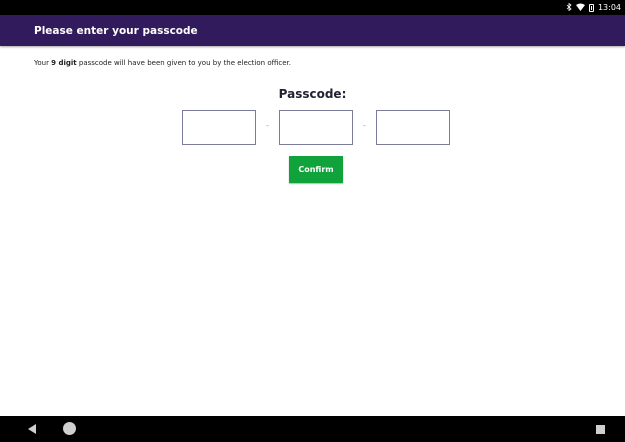 The height and width of the screenshot is (442, 625). What do you see at coordinates (600, 429) in the screenshot?
I see `recents-icon` at bounding box center [600, 429].